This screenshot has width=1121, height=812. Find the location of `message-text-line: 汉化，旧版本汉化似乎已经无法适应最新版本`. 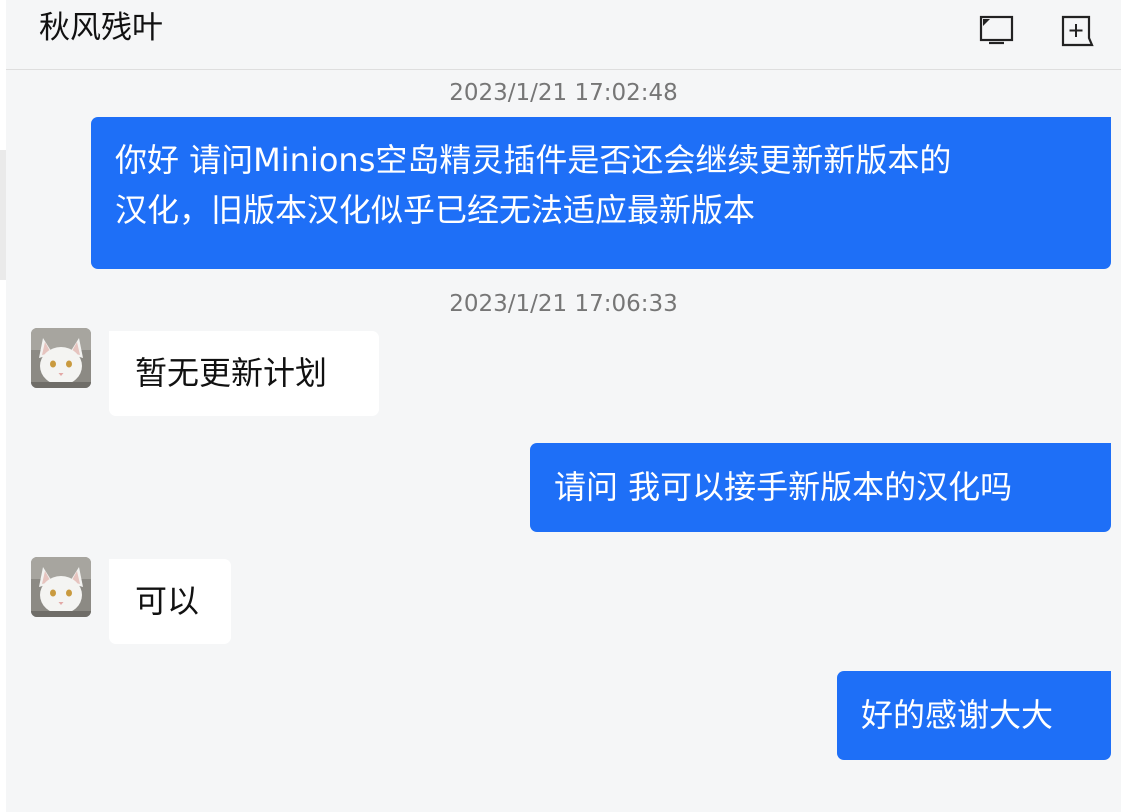

message-text-line: 汉化，旧版本汉化似乎已经无法适应最新版本 is located at coordinates (435, 210).